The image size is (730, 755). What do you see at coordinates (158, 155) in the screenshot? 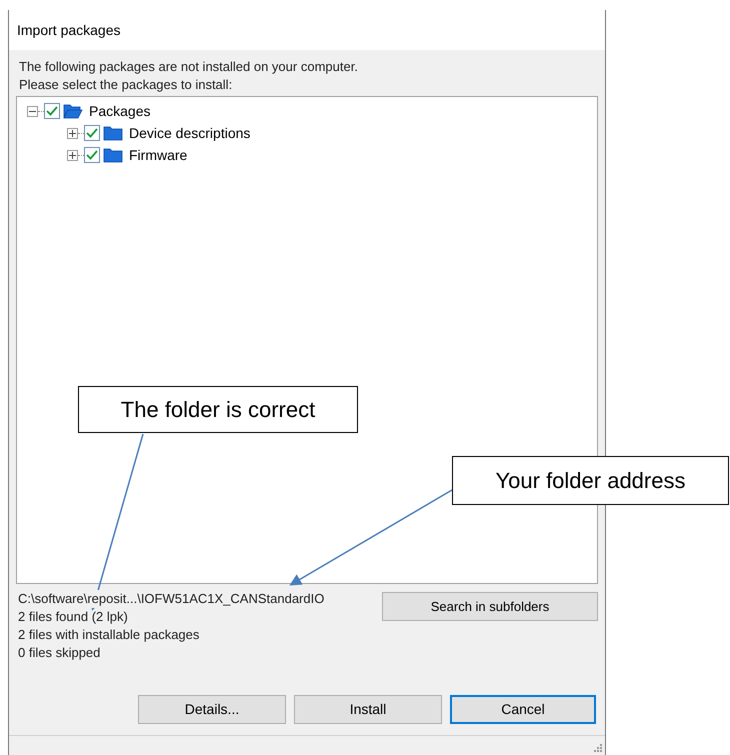
I see `tree-item-label: Firmware` at bounding box center [158, 155].